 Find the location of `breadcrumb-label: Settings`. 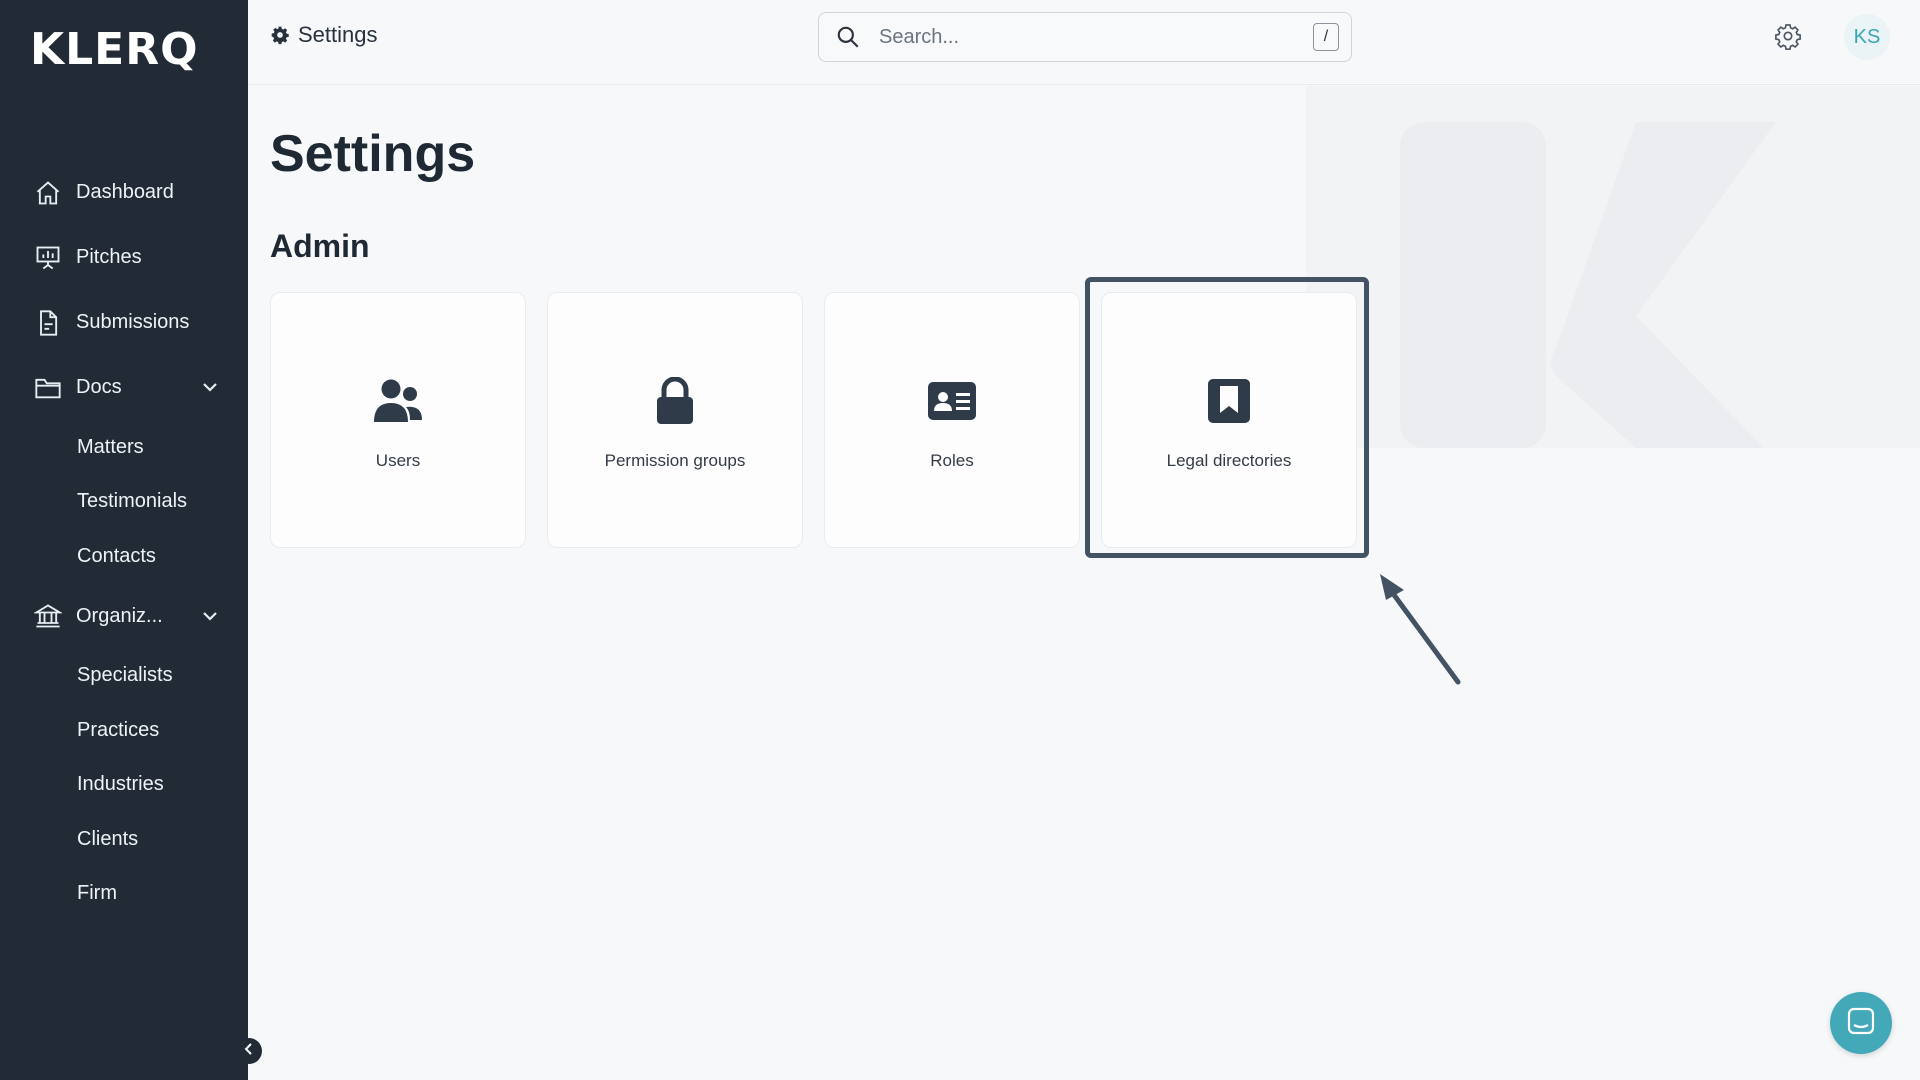

breadcrumb-label: Settings is located at coordinates (338, 34).